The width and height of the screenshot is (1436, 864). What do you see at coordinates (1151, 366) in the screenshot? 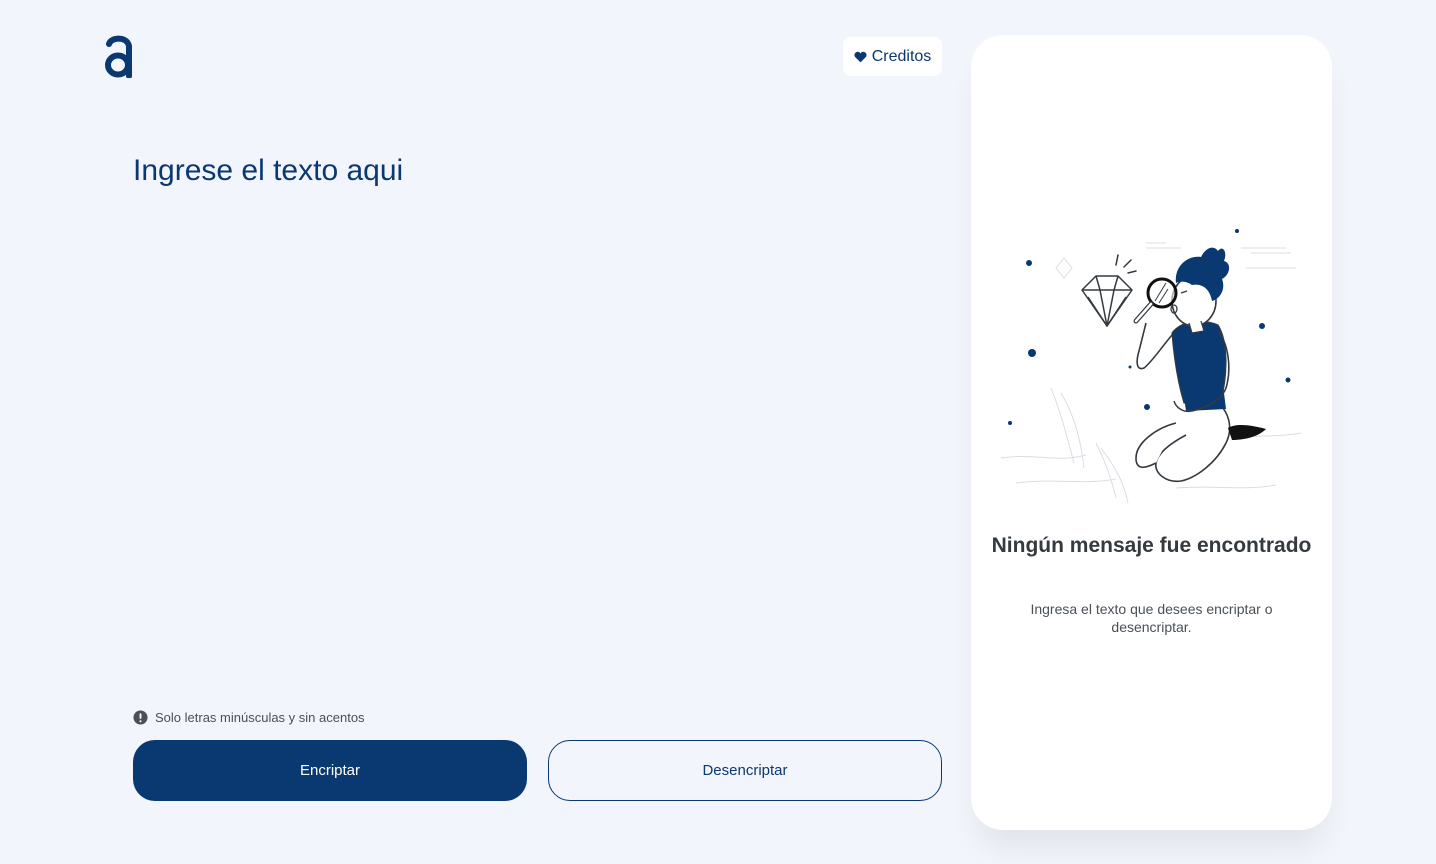
I see `person-with-magnifying-glass-illustration` at bounding box center [1151, 366].